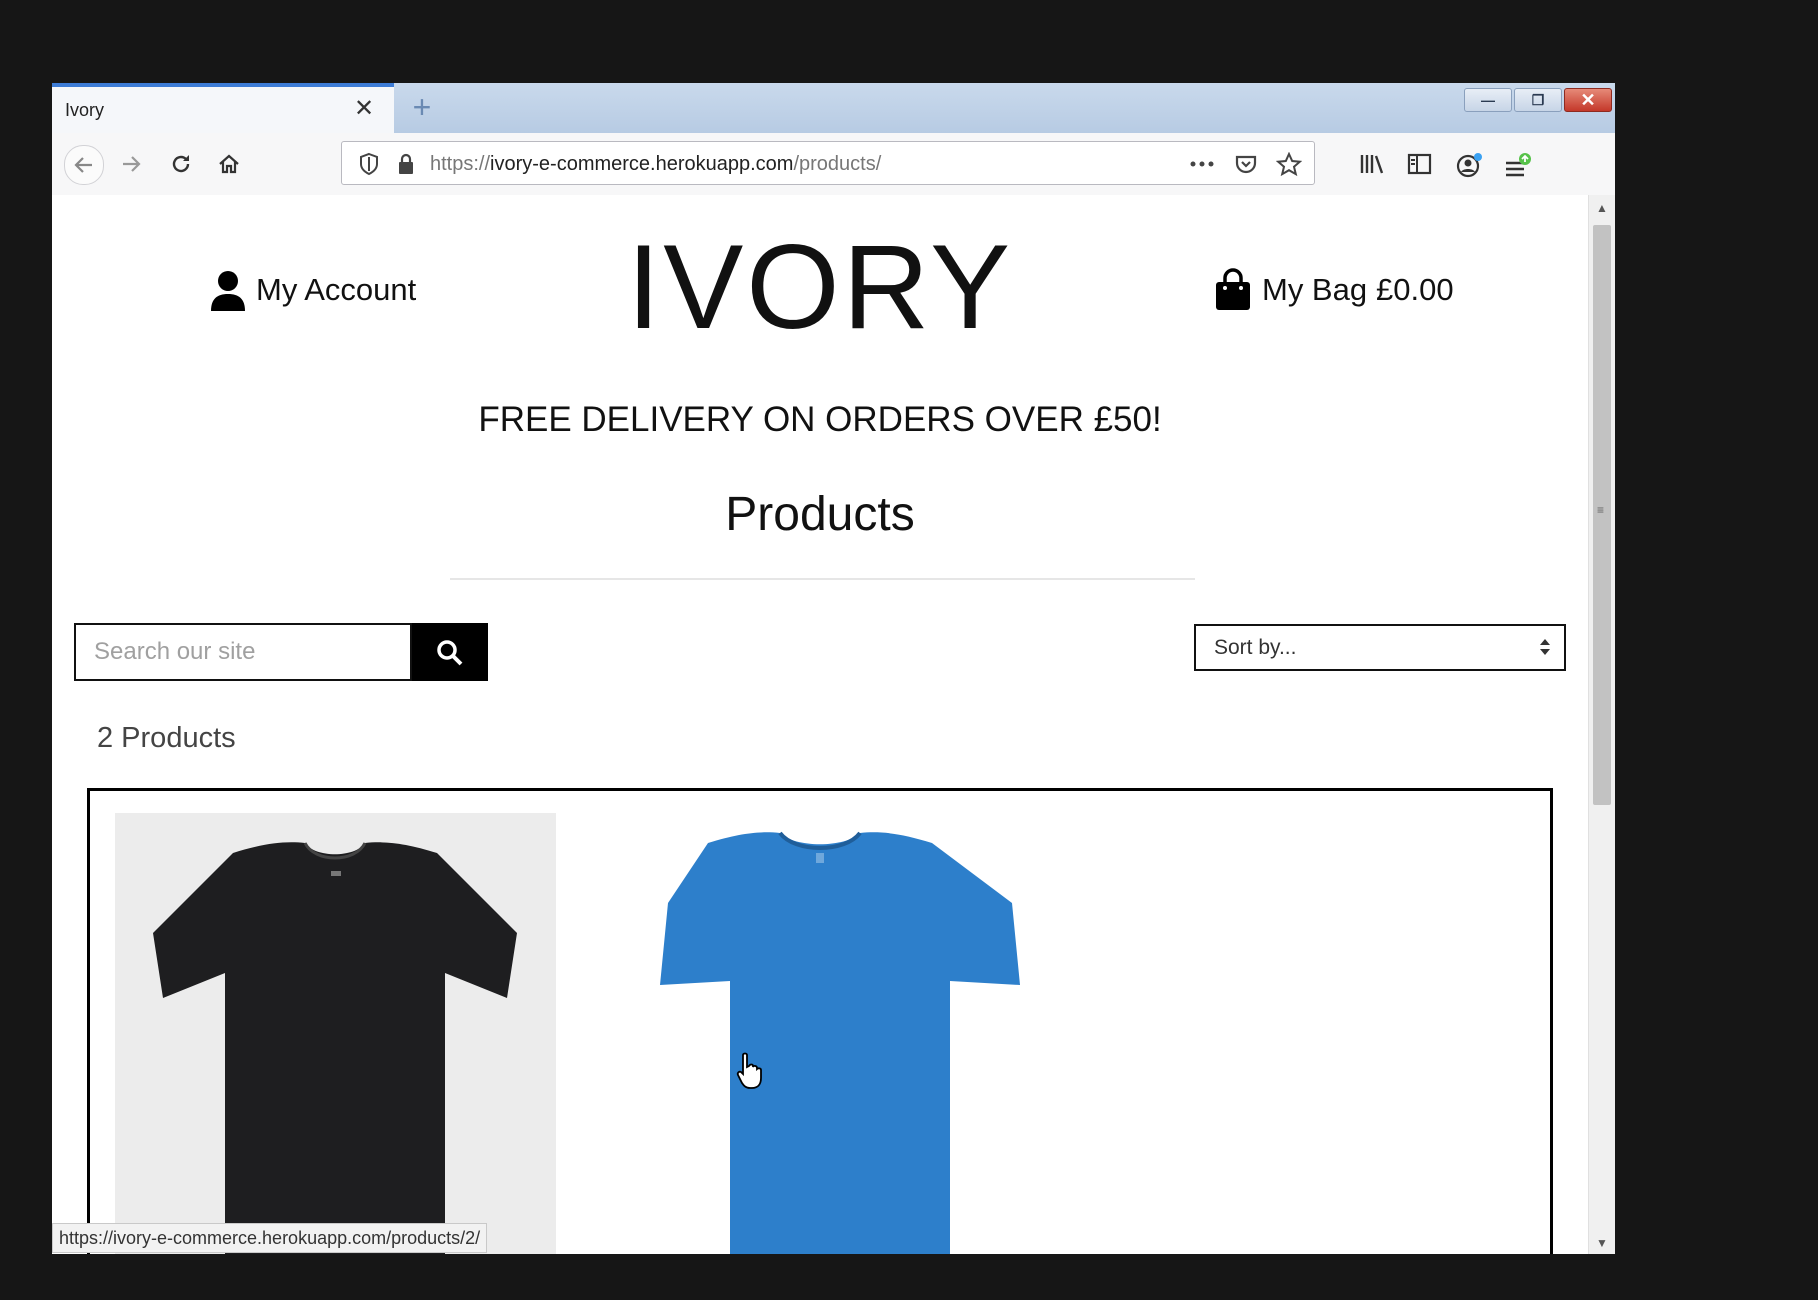 Image resolution: width=1818 pixels, height=1300 pixels. I want to click on scroll-grip-icon: ≡, so click(1601, 510).